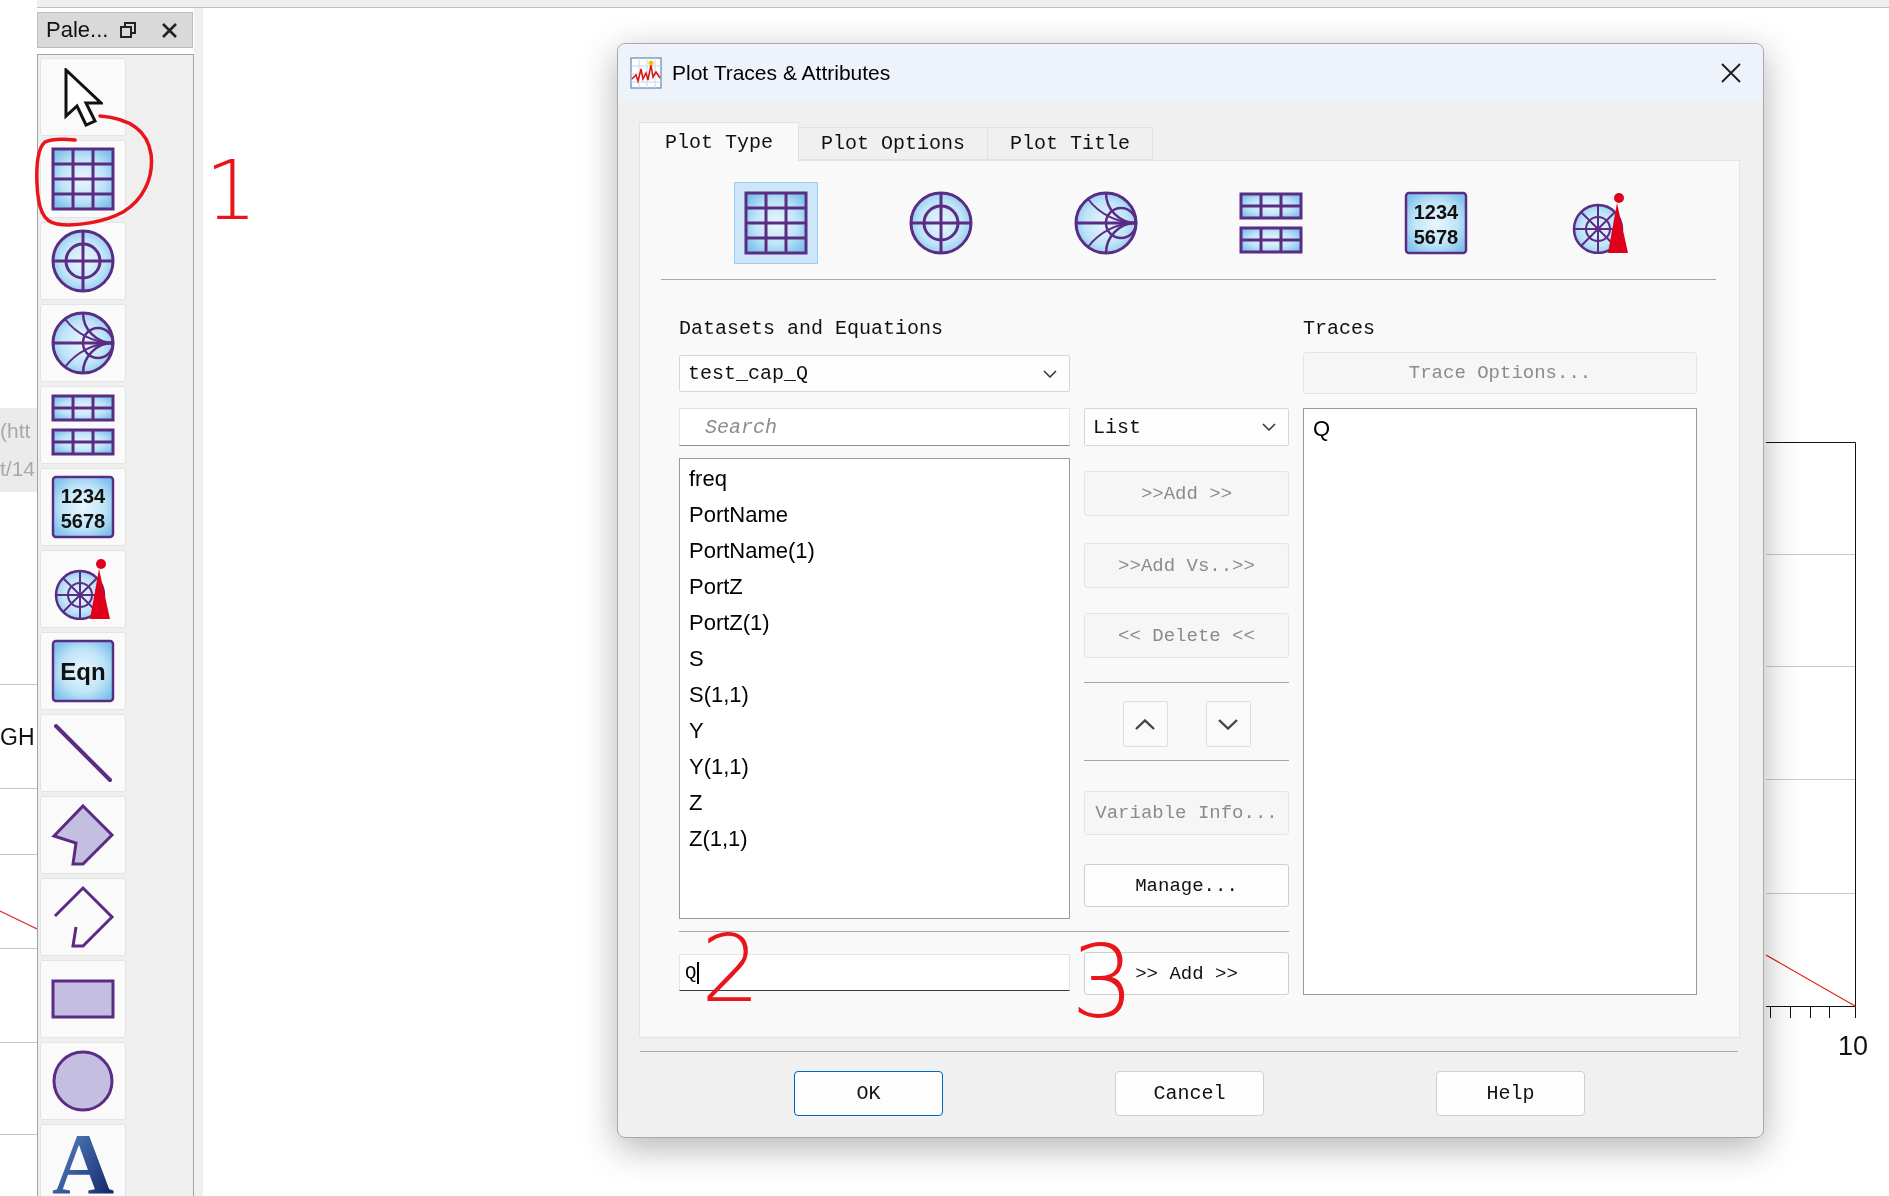  Describe the element at coordinates (879, 587) in the screenshot. I see `variable-item: PortZ` at that location.